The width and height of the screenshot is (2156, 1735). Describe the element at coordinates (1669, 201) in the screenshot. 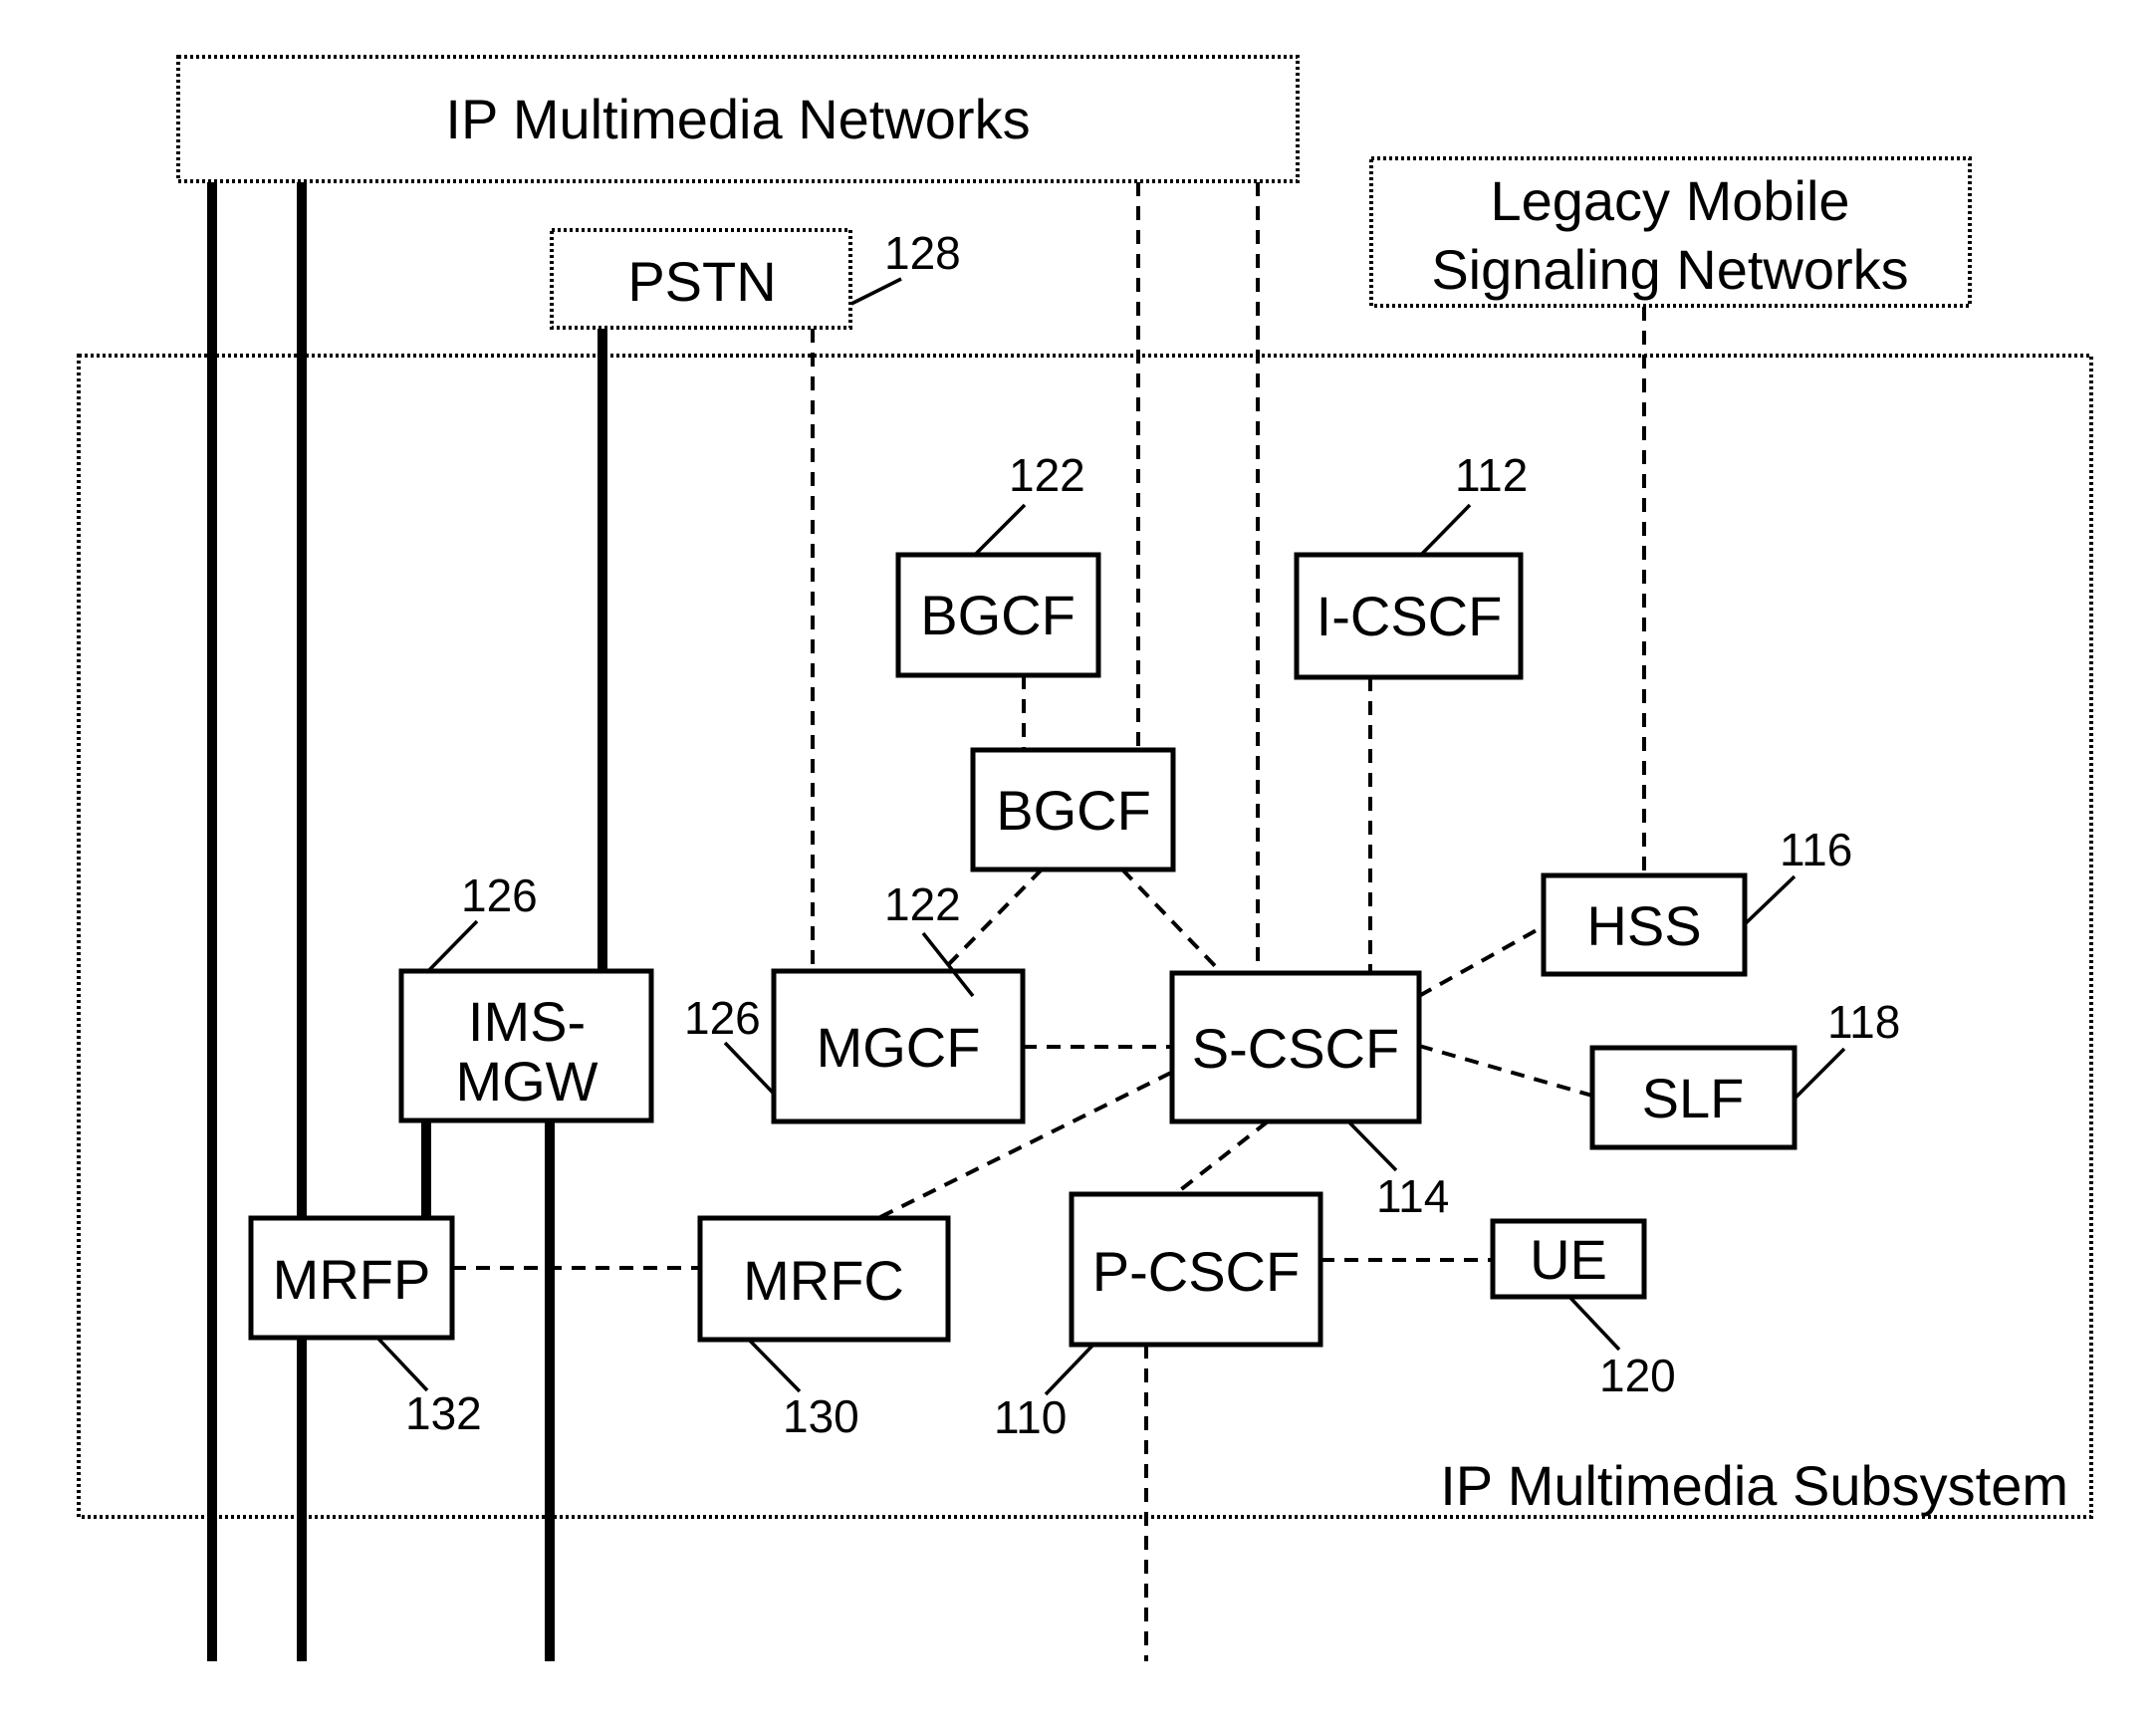

I see `legacy-label-line1: Legacy Mobile` at that location.